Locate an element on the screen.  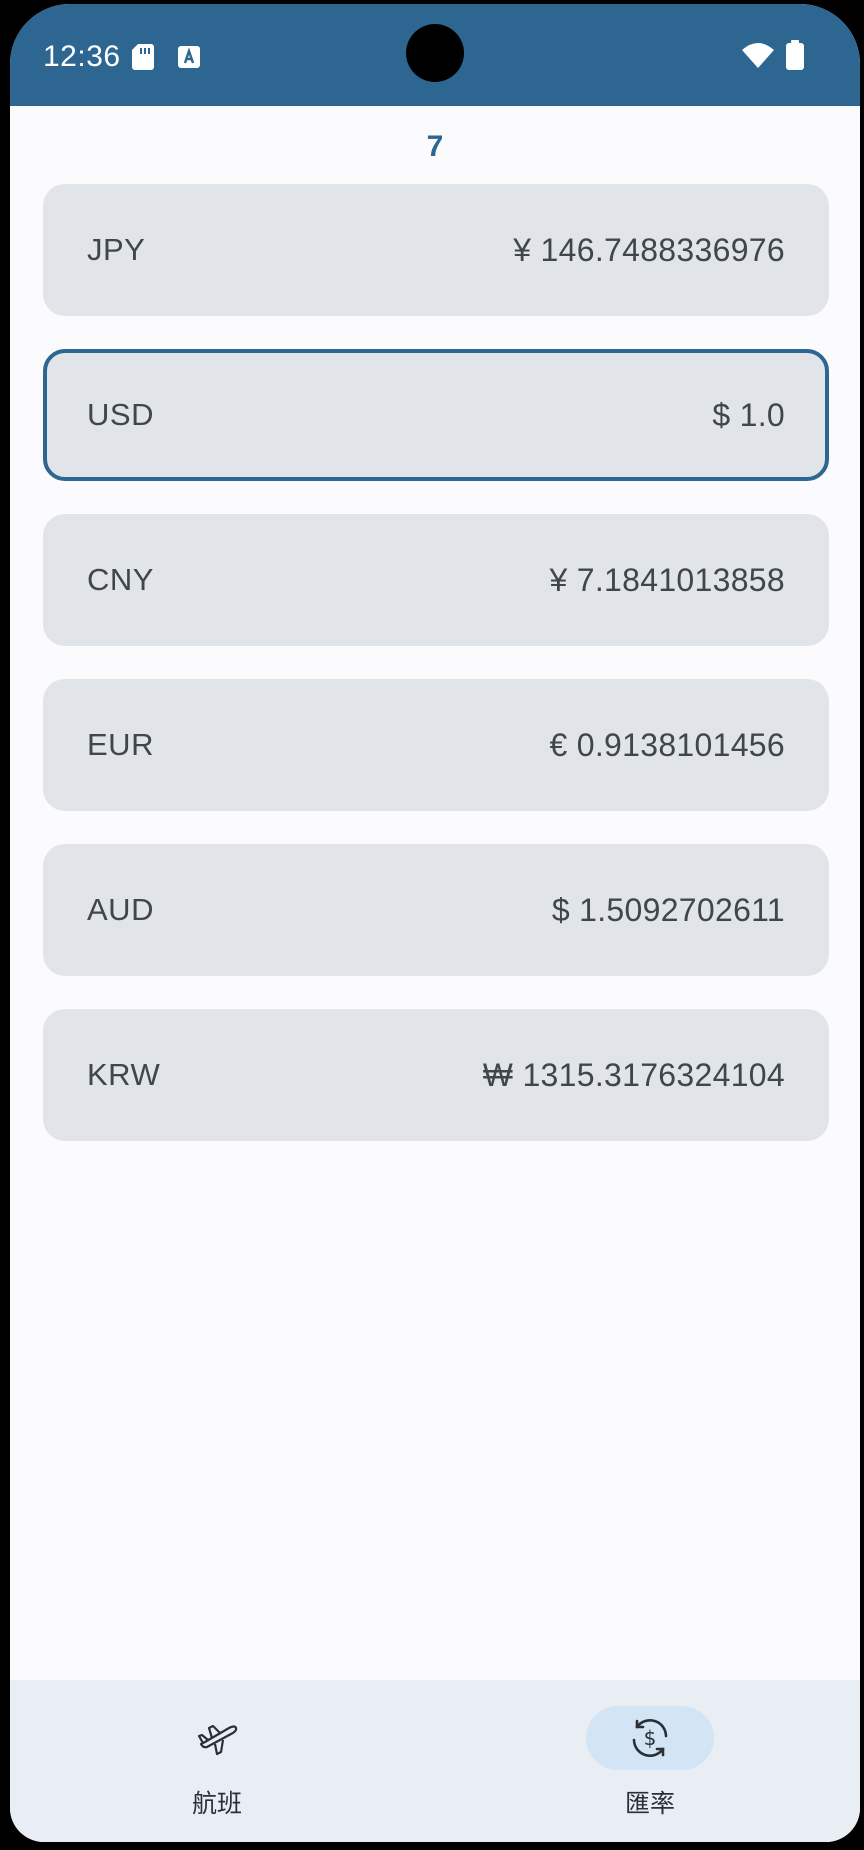
camera-cutout is located at coordinates (435, 53).